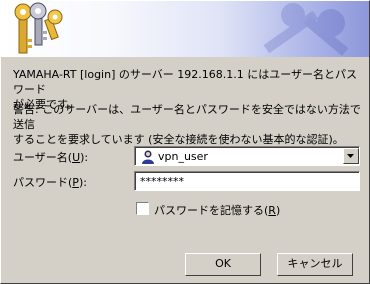 This screenshot has width=370, height=284. What do you see at coordinates (223, 264) in the screenshot?
I see `ok-button: OK` at bounding box center [223, 264].